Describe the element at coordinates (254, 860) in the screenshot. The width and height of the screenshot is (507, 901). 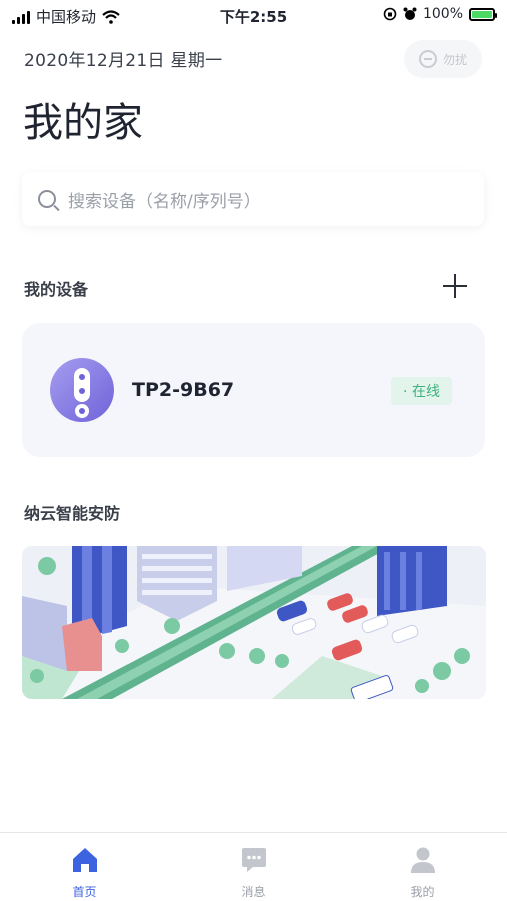
I see `message-icon` at that location.